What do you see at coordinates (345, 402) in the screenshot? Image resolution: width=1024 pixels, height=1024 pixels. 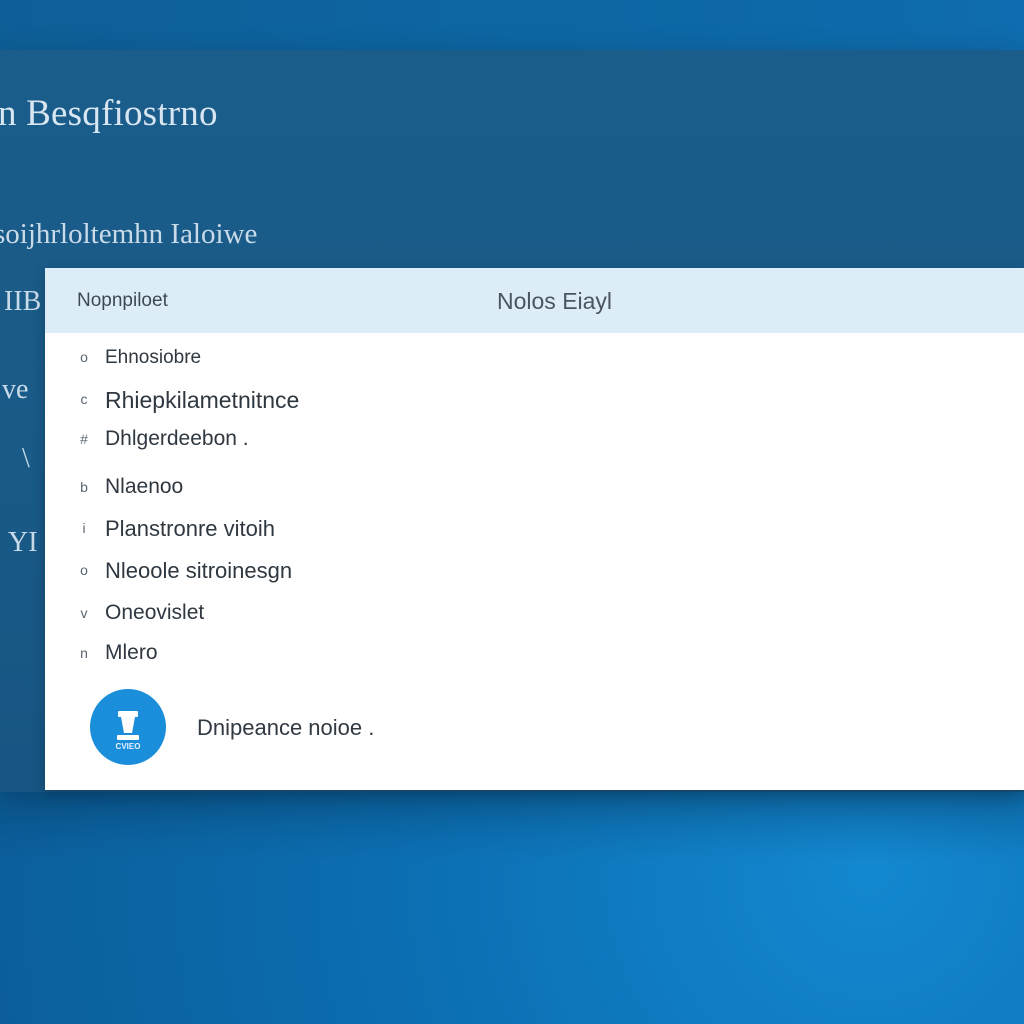 I see `list-item: c Rhiepkilametnitnce` at bounding box center [345, 402].